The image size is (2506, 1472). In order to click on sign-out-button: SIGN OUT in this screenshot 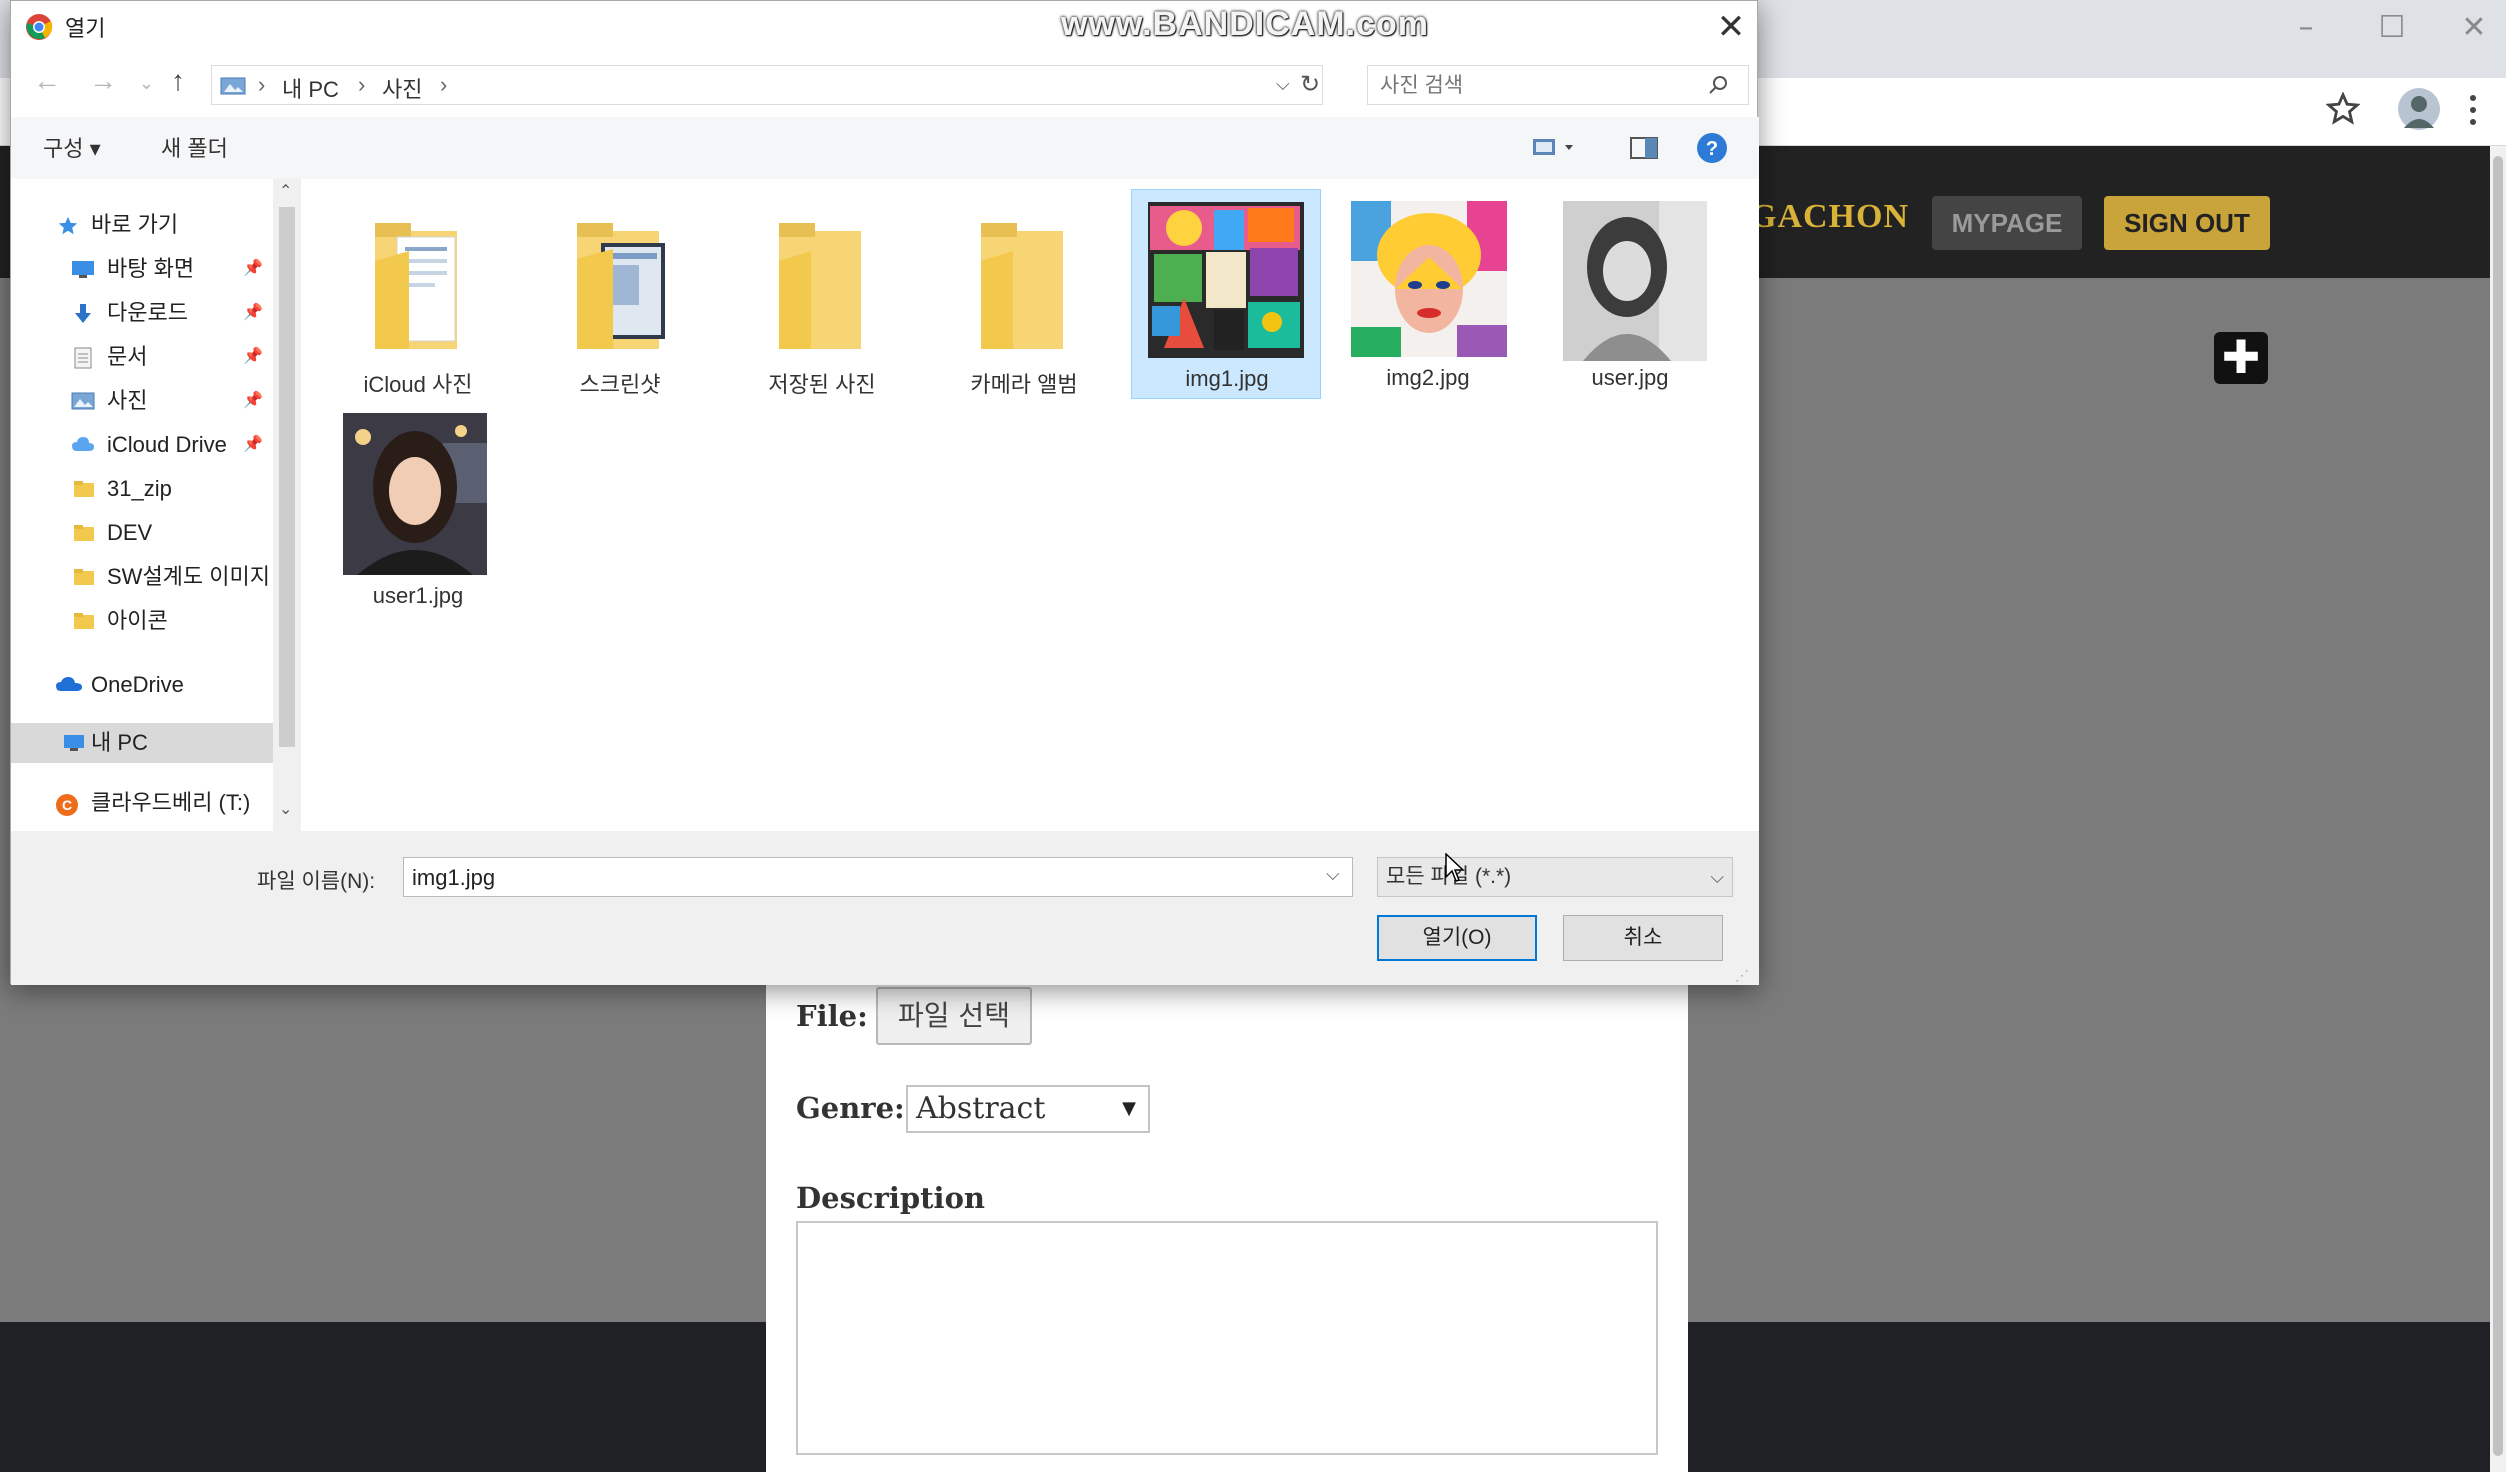, I will do `click(2187, 223)`.